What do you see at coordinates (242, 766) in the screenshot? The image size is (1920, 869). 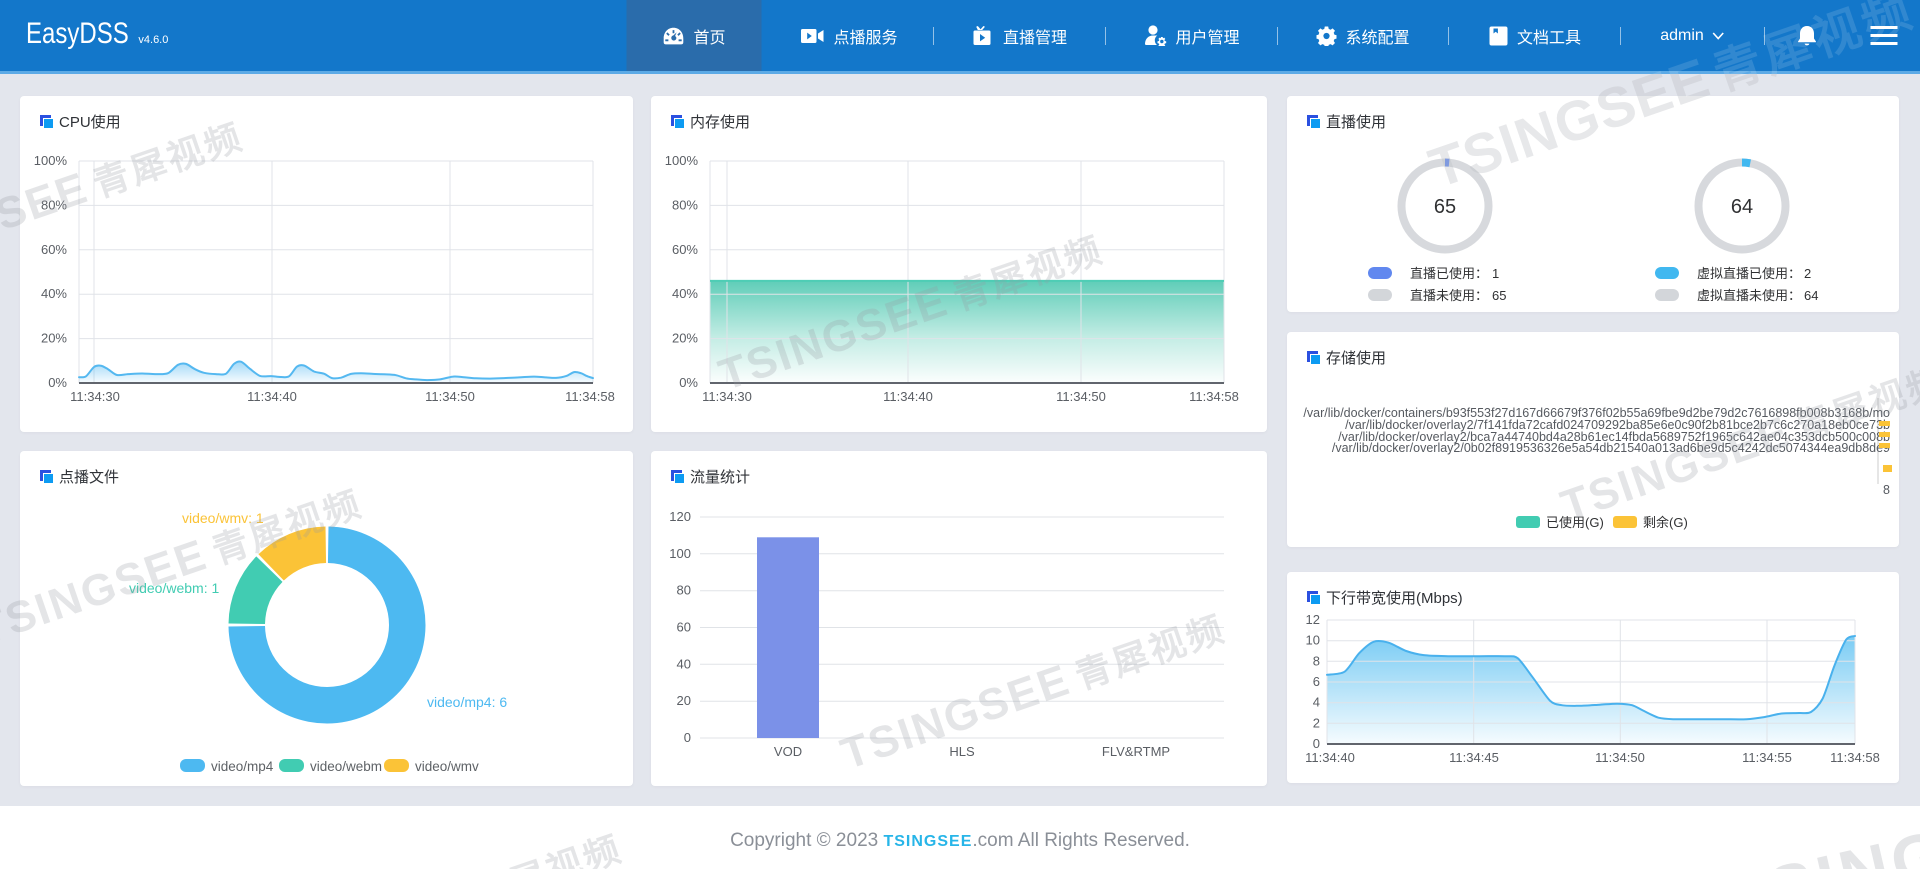 I see `svg-text: video/mp4` at bounding box center [242, 766].